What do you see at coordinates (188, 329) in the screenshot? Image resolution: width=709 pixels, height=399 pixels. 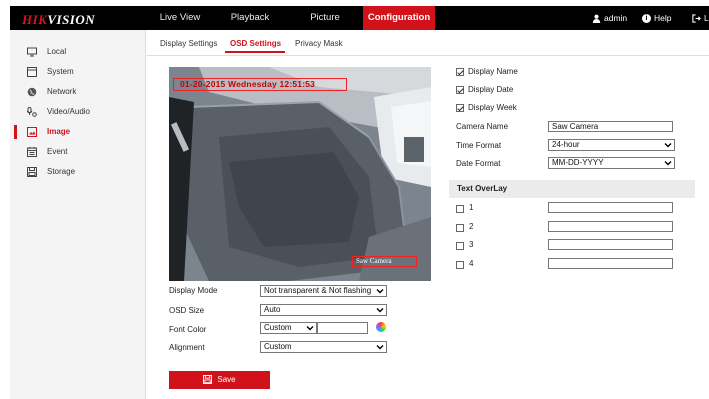 I see `font-color-label: Font Color` at bounding box center [188, 329].